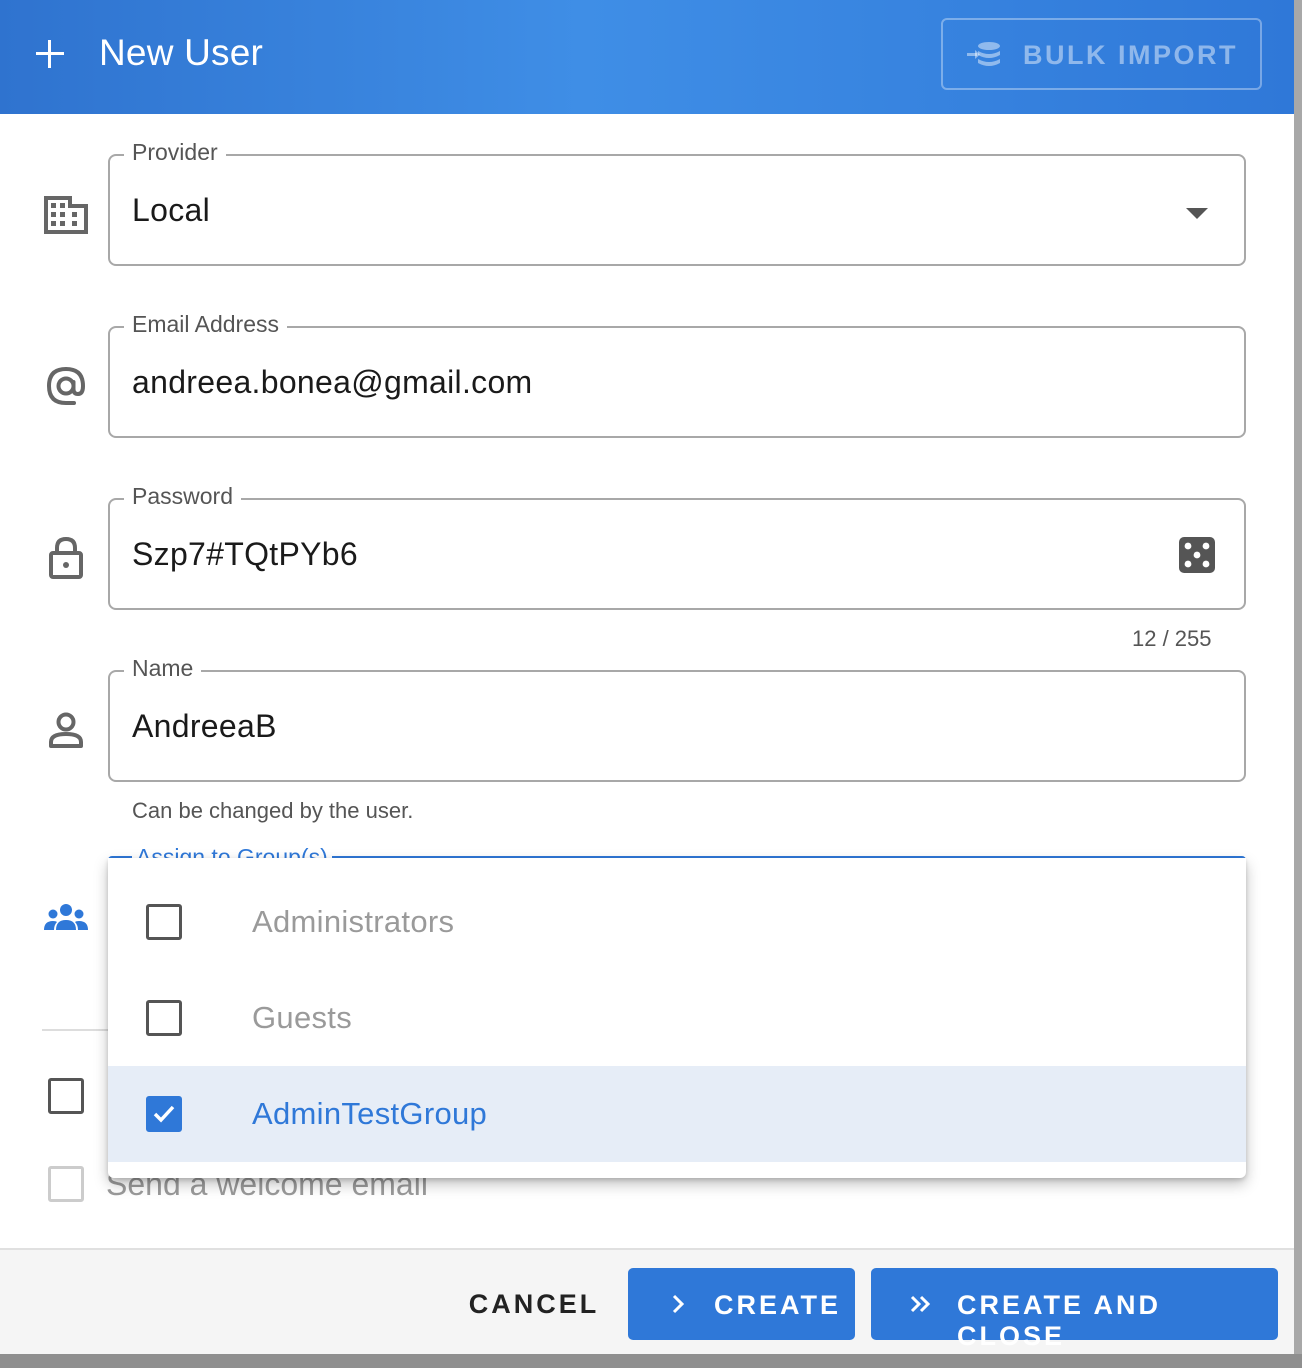  What do you see at coordinates (920, 1304) in the screenshot?
I see `double-chevron-right-icon` at bounding box center [920, 1304].